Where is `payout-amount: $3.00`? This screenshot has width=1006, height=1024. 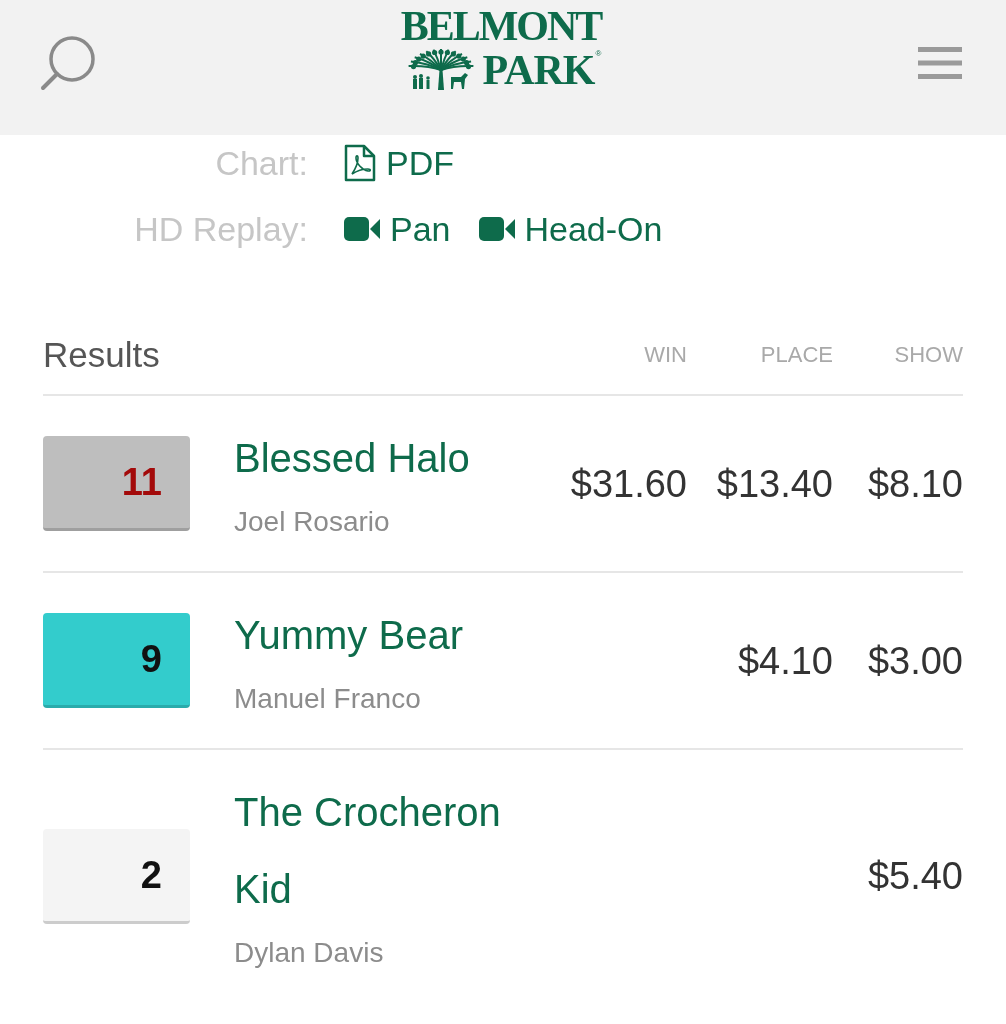 payout-amount: $3.00 is located at coordinates (914, 661).